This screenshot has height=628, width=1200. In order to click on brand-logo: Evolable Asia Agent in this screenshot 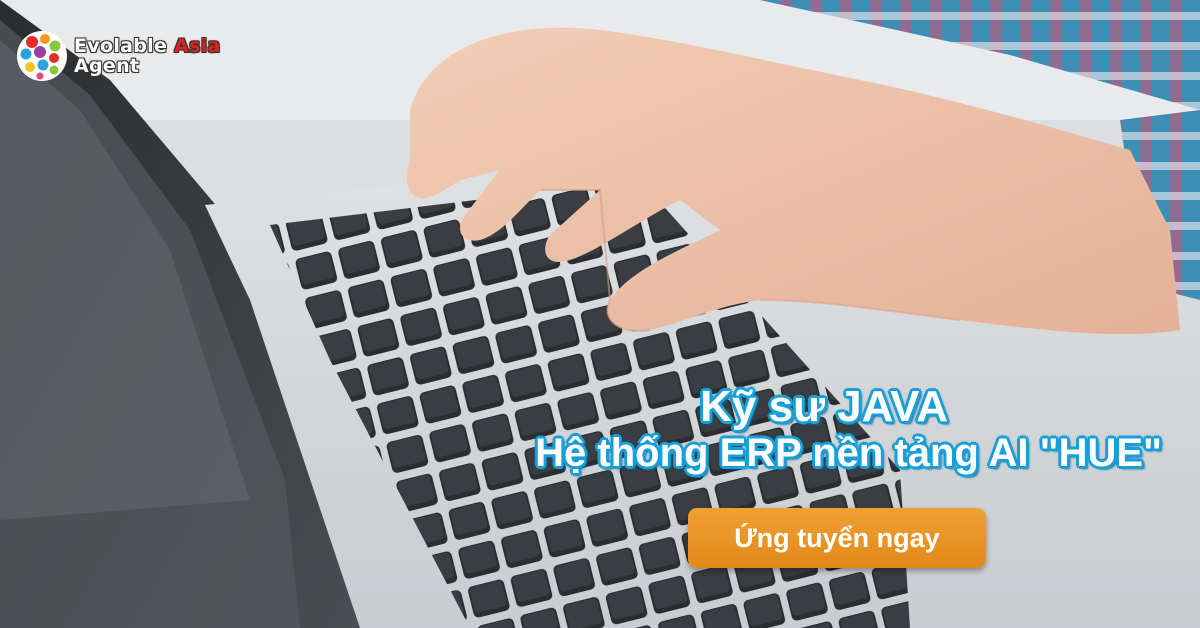, I will do `click(118, 56)`.